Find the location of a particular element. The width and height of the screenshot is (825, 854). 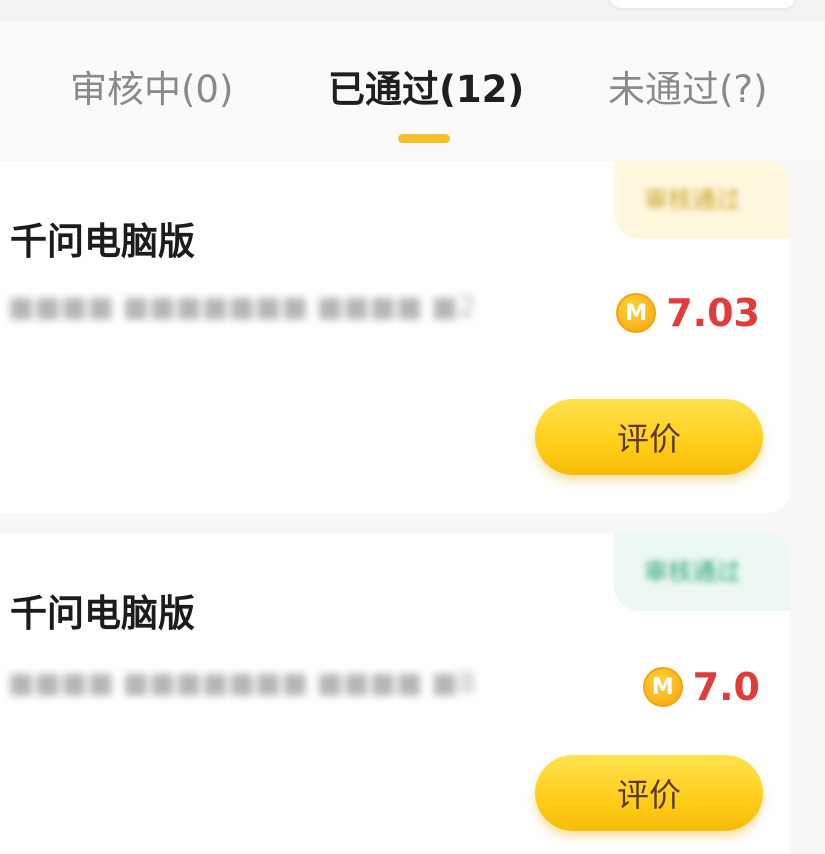

reward-amount-group: M 7.0 is located at coordinates (701, 687).